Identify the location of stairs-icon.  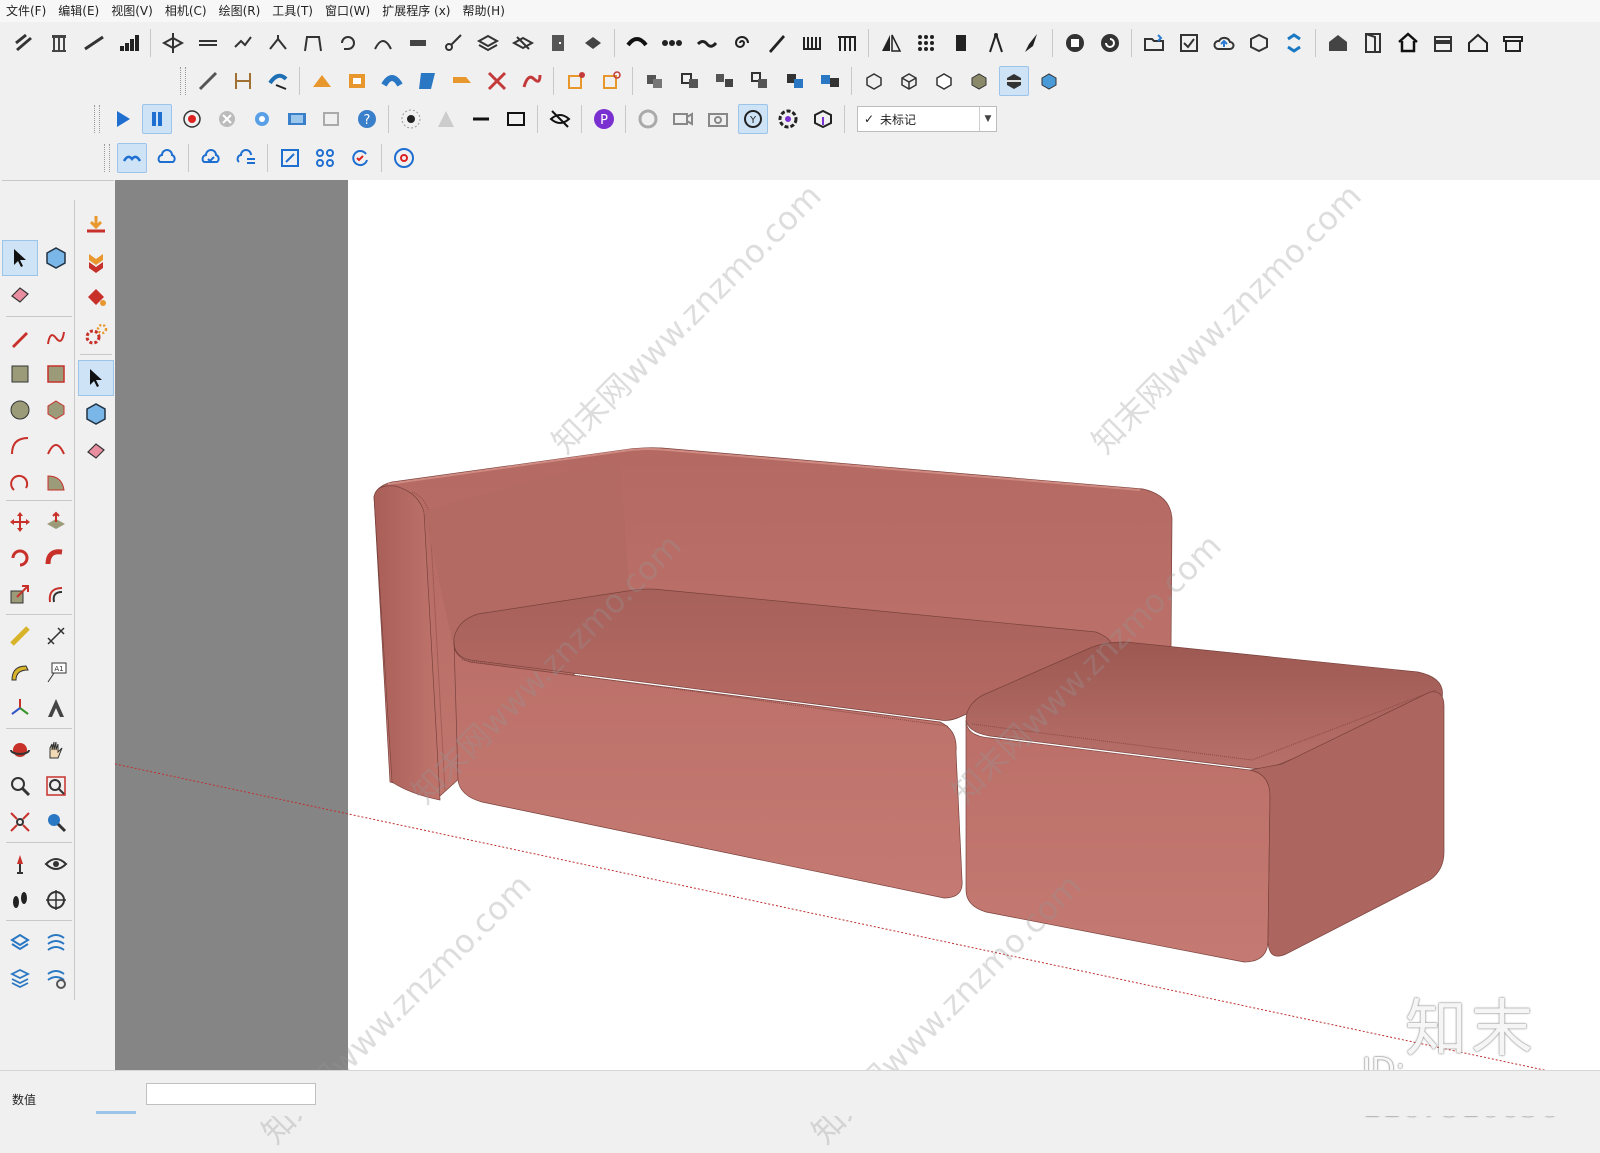
(94, 43).